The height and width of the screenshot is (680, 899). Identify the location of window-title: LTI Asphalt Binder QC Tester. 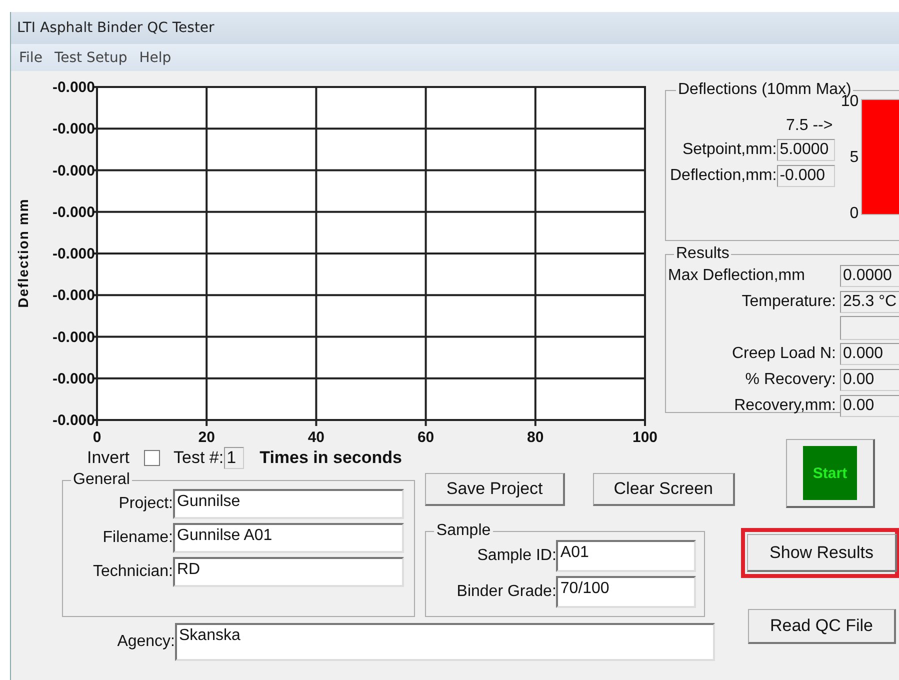
(115, 28).